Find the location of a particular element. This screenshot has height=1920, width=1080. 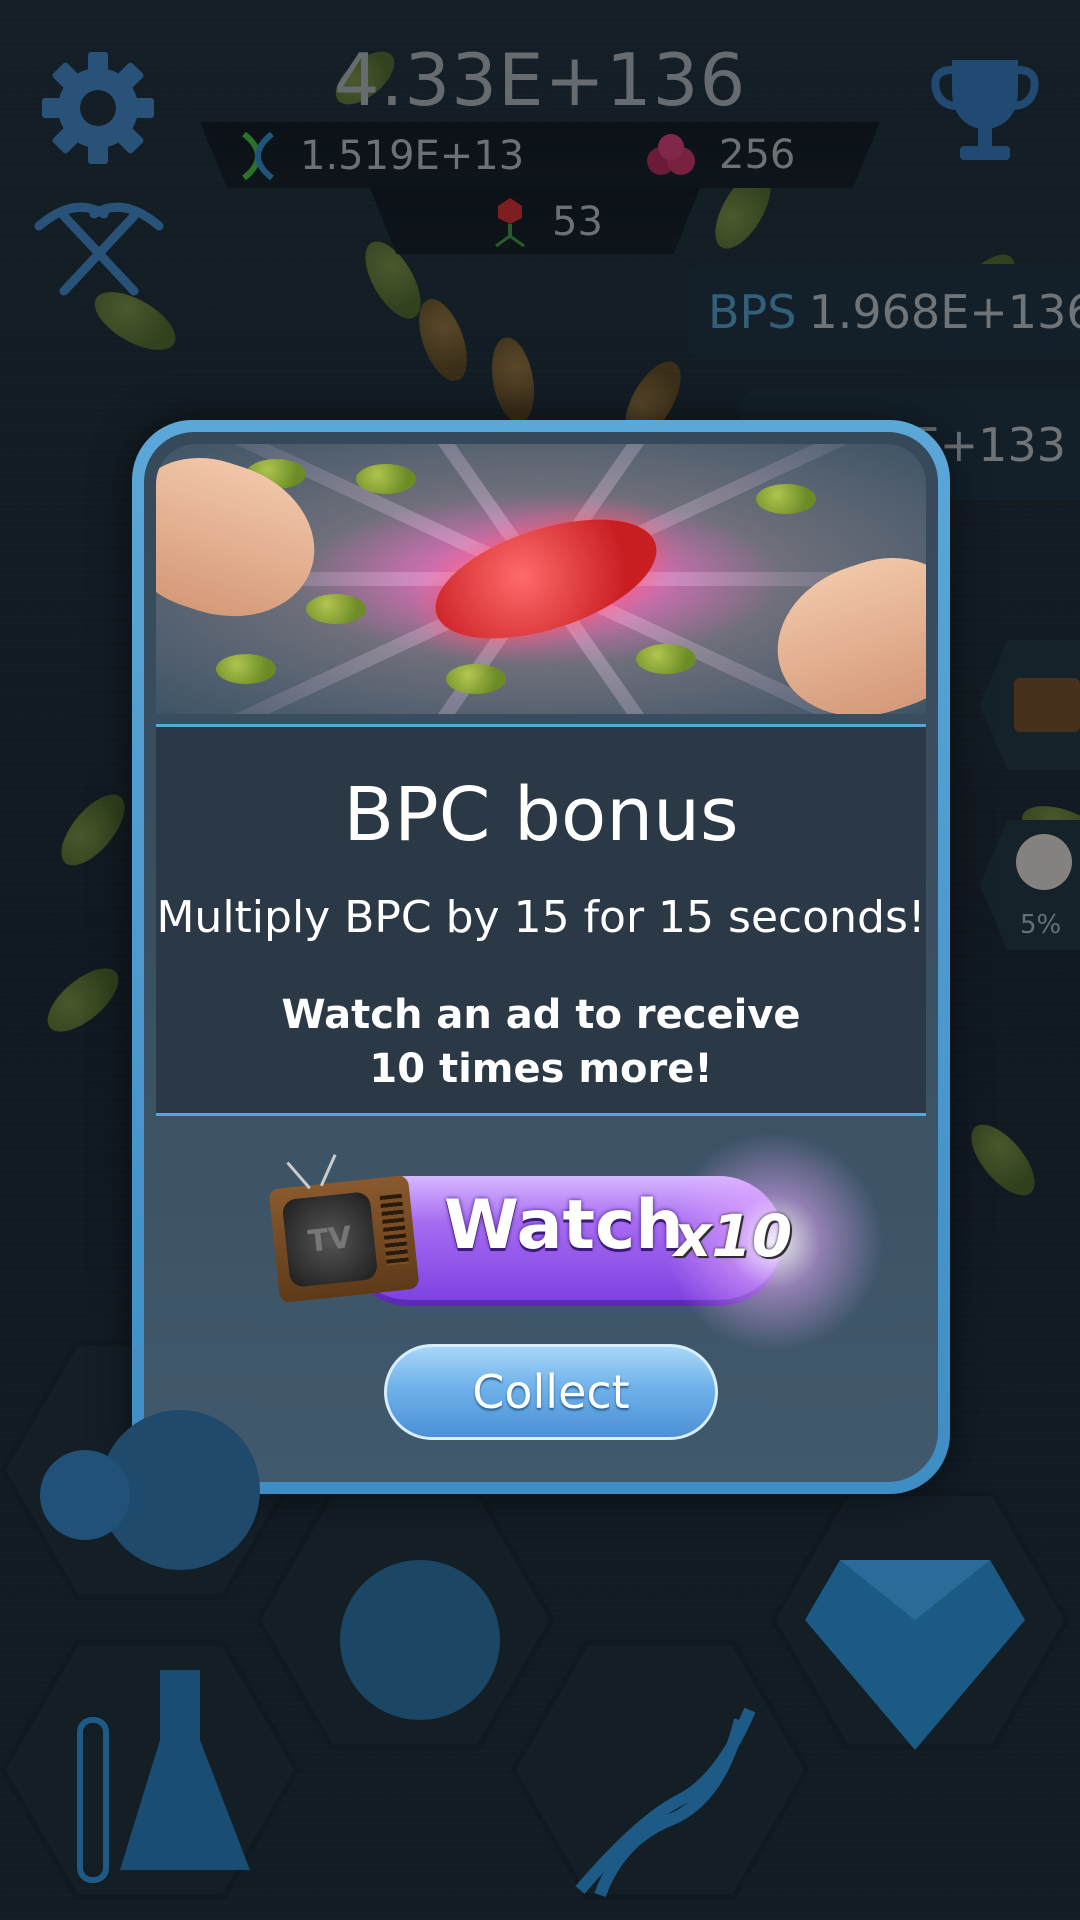

petri-dish-icon is located at coordinates (150, 1500).